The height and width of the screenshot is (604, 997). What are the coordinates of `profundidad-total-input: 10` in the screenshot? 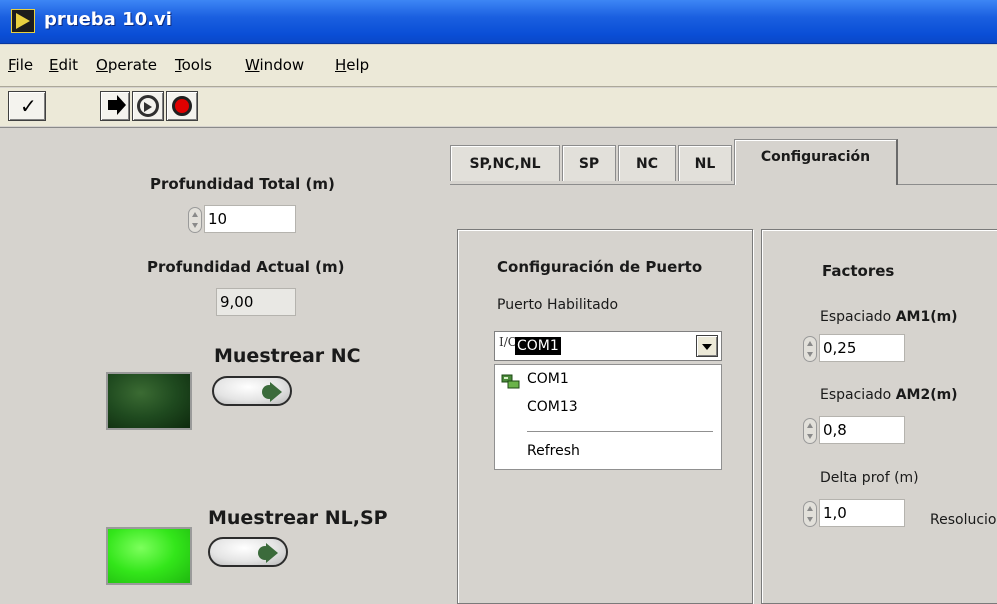 It's located at (250, 219).